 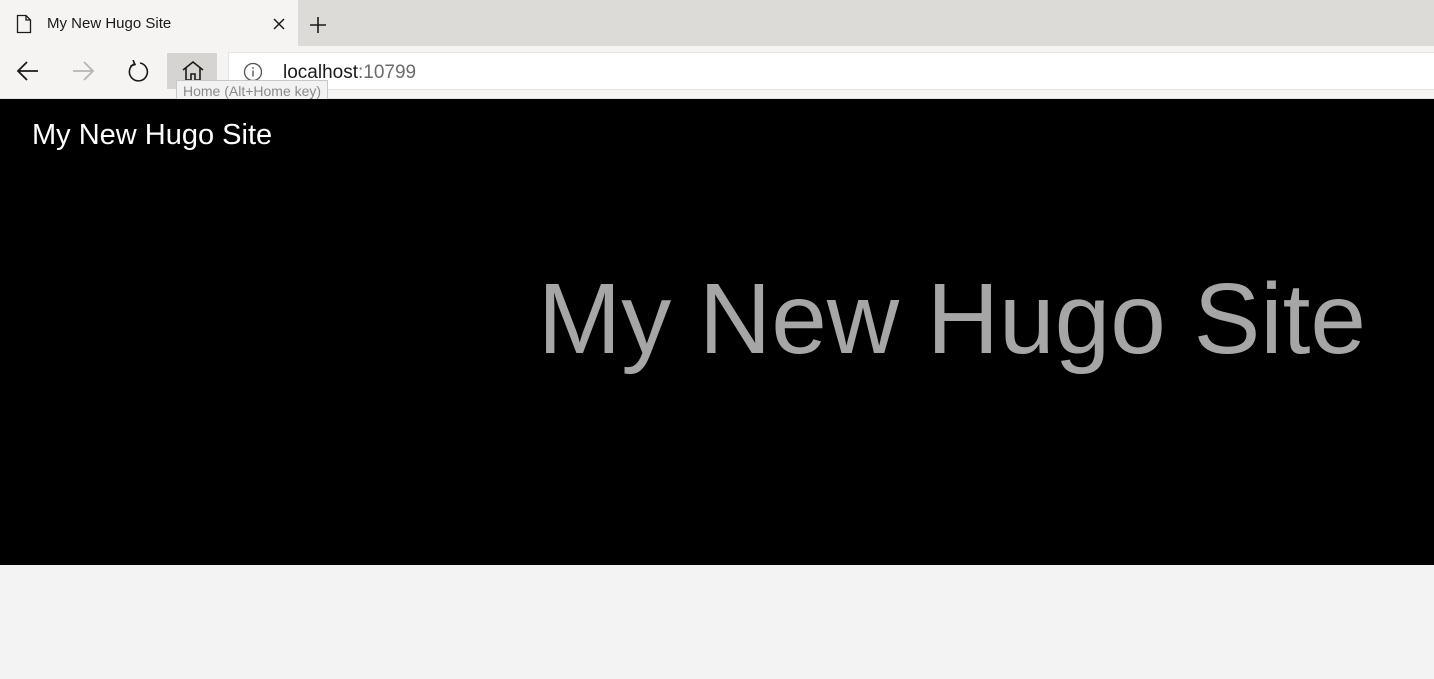 I want to click on url-port: :10799, so click(x=387, y=72).